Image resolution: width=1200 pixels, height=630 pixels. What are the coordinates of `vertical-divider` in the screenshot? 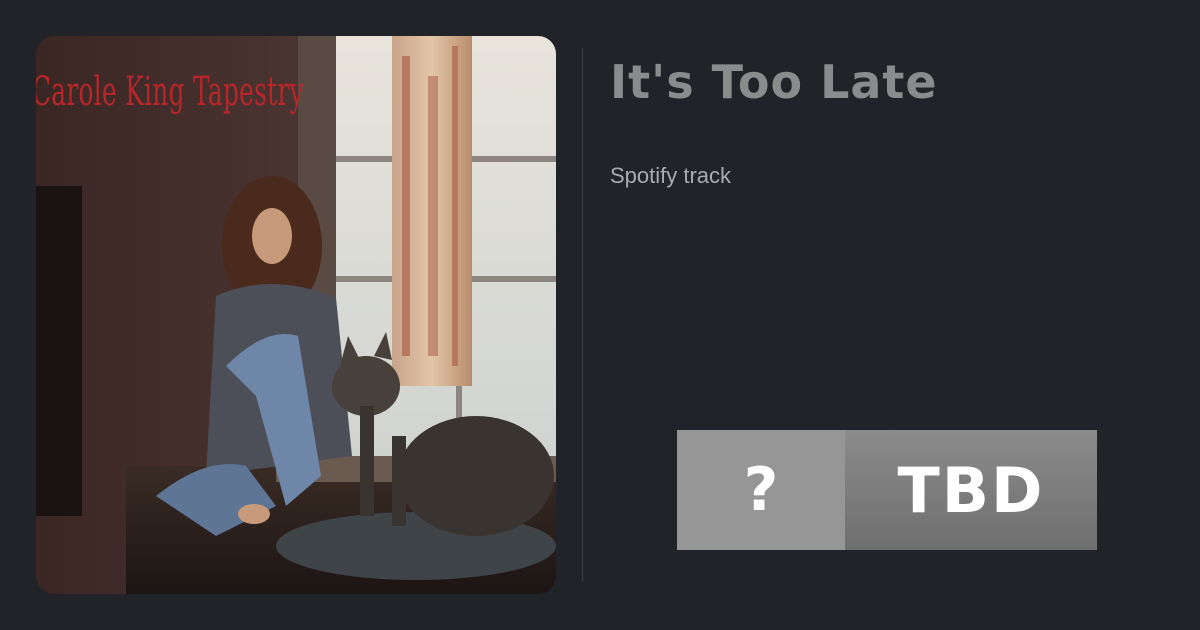 It's located at (582, 315).